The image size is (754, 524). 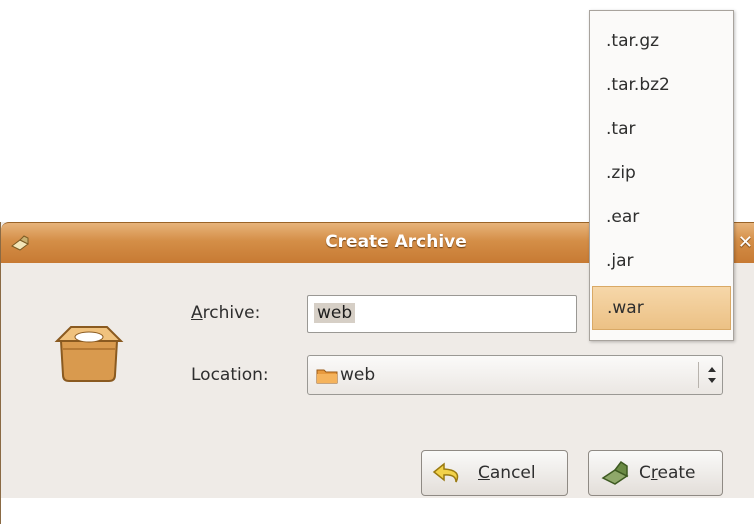 What do you see at coordinates (698, 375) in the screenshot?
I see `combo-separator` at bounding box center [698, 375].